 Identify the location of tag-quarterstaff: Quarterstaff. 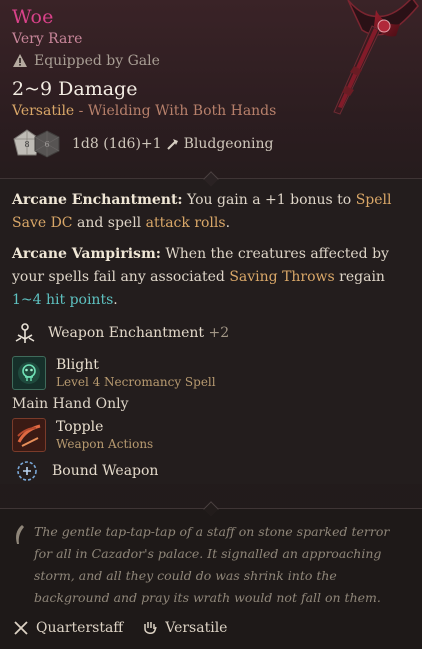
(67, 628).